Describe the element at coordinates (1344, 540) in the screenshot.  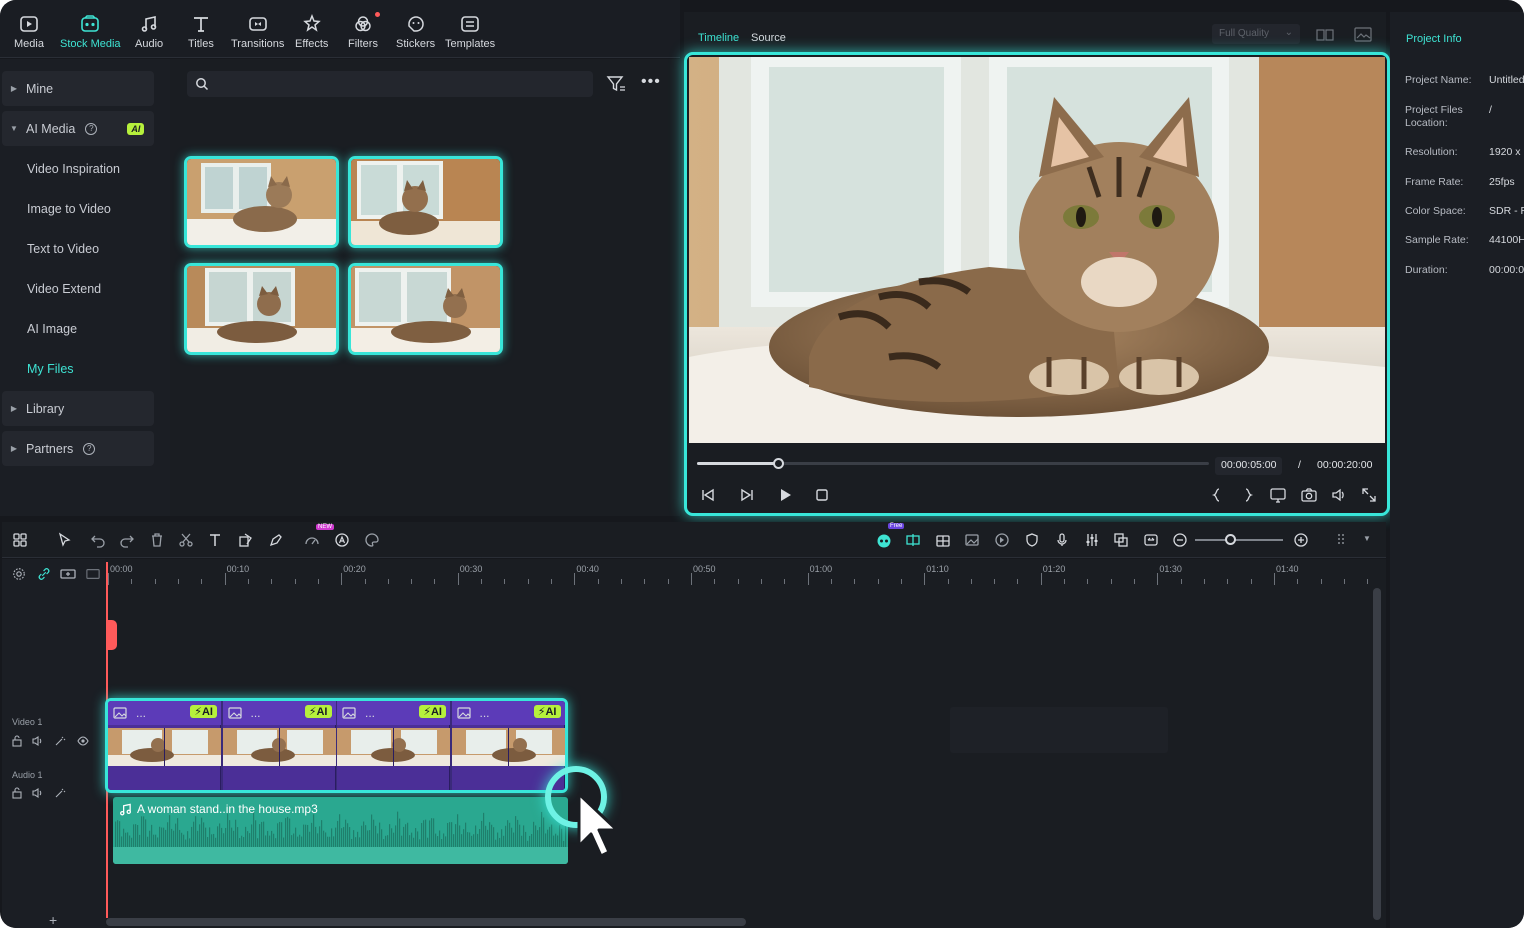
I see `track-layout-icon` at that location.